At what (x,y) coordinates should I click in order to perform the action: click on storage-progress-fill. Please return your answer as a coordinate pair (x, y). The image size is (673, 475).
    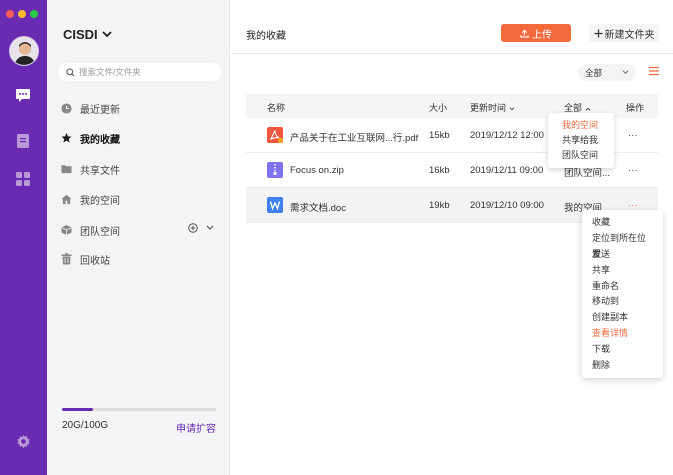
    Looking at the image, I should click on (77, 409).